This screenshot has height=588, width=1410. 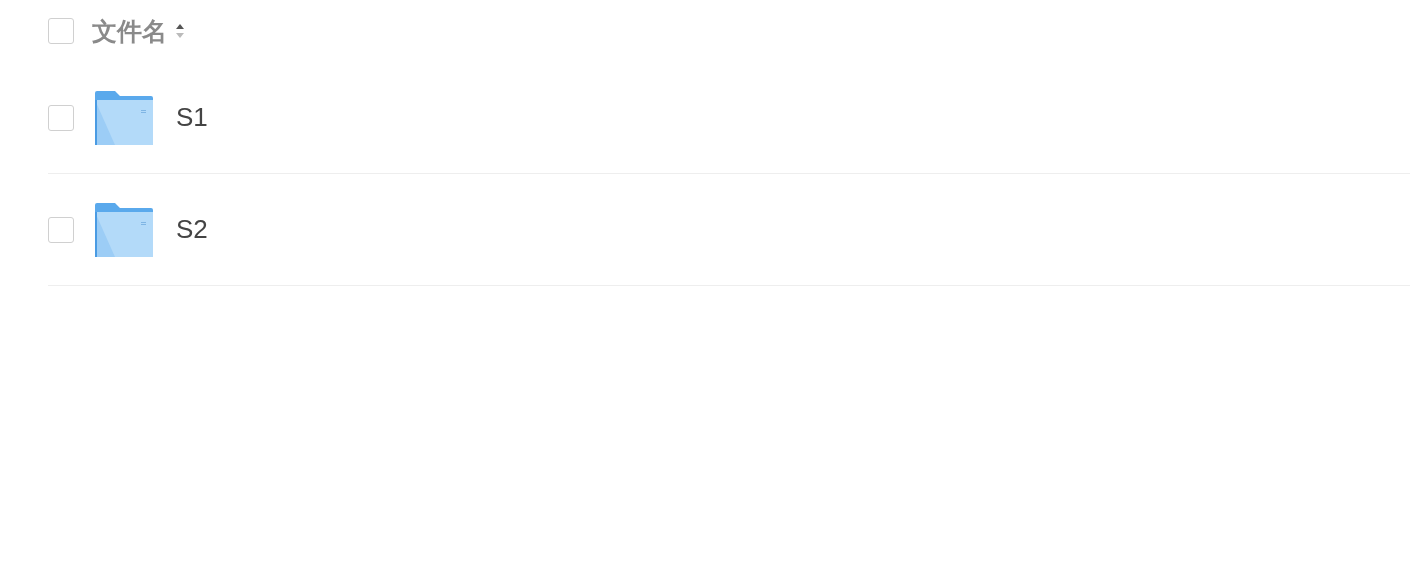 What do you see at coordinates (61, 31) in the screenshot?
I see `select-all-checkbox` at bounding box center [61, 31].